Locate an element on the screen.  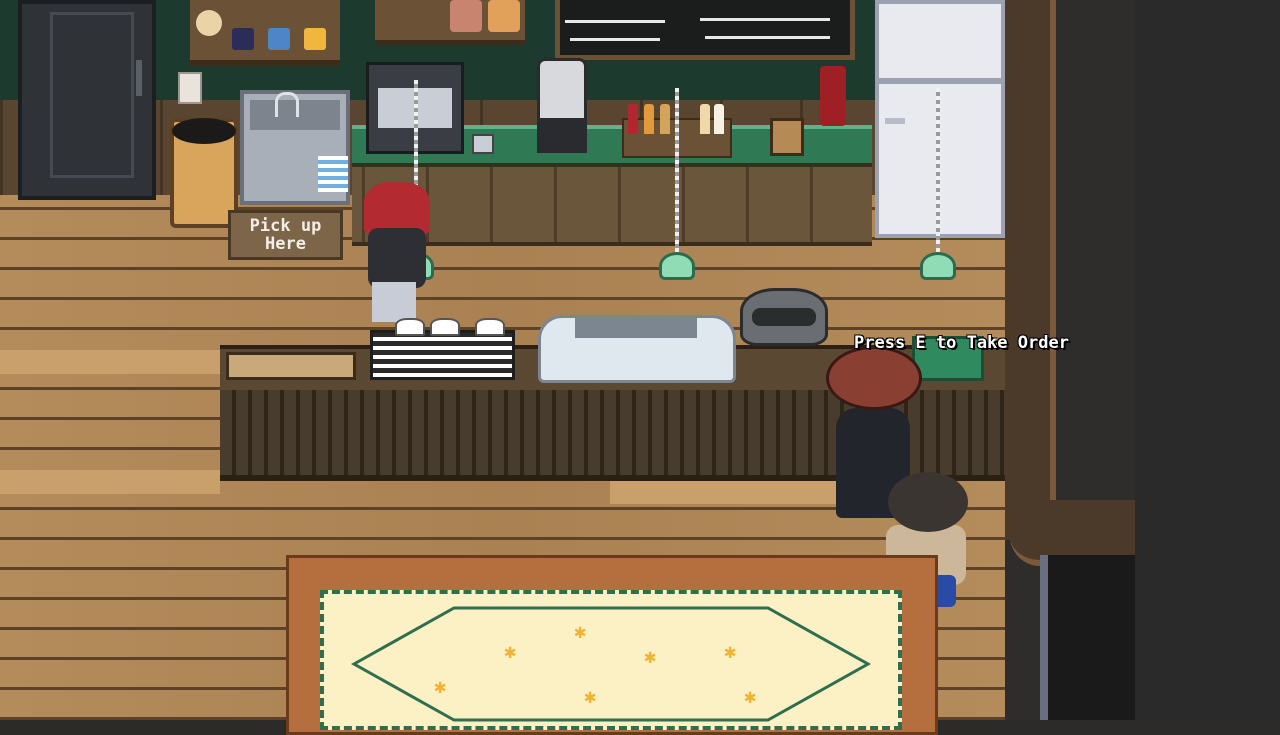
red-kettle is located at coordinates (833, 96).